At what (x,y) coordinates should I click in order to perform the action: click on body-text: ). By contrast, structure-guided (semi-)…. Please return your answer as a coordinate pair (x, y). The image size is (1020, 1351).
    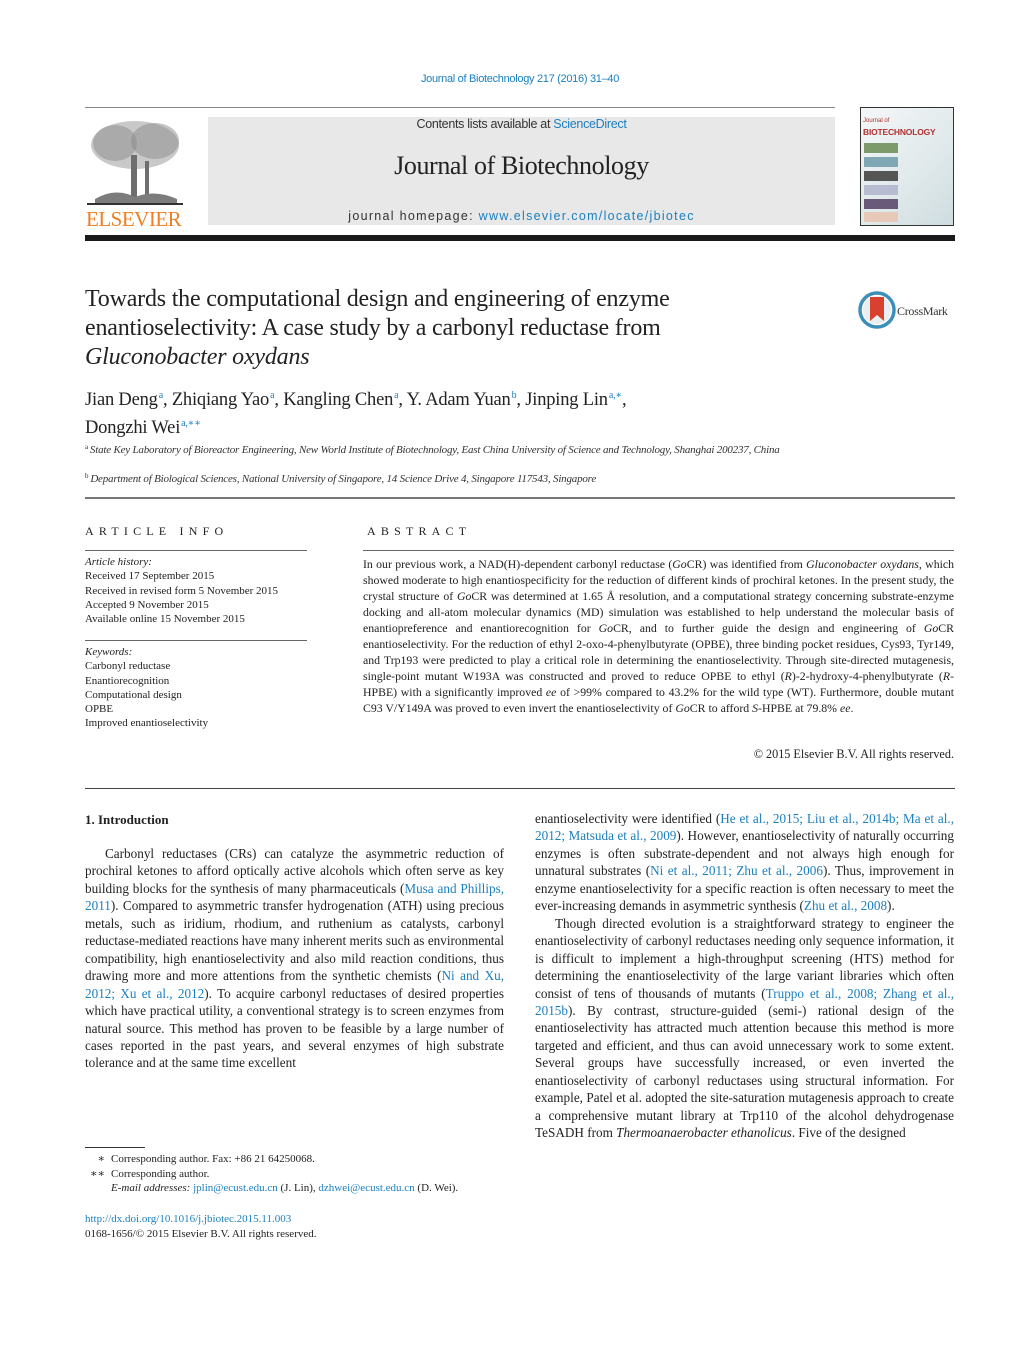
    Looking at the image, I should click on (744, 1071).